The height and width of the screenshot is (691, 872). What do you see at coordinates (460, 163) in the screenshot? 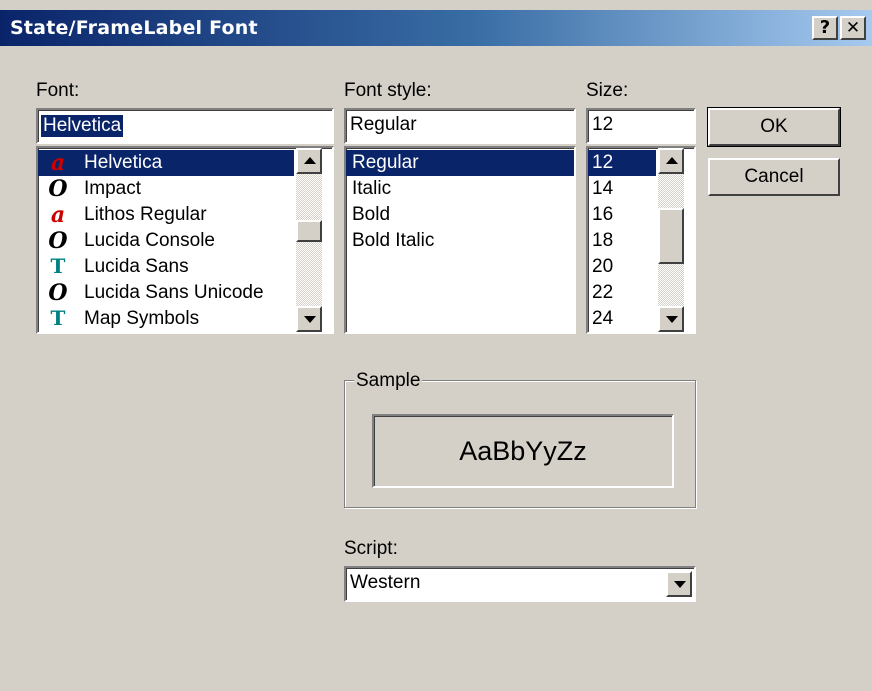
I see `font-style-item: Regular` at bounding box center [460, 163].